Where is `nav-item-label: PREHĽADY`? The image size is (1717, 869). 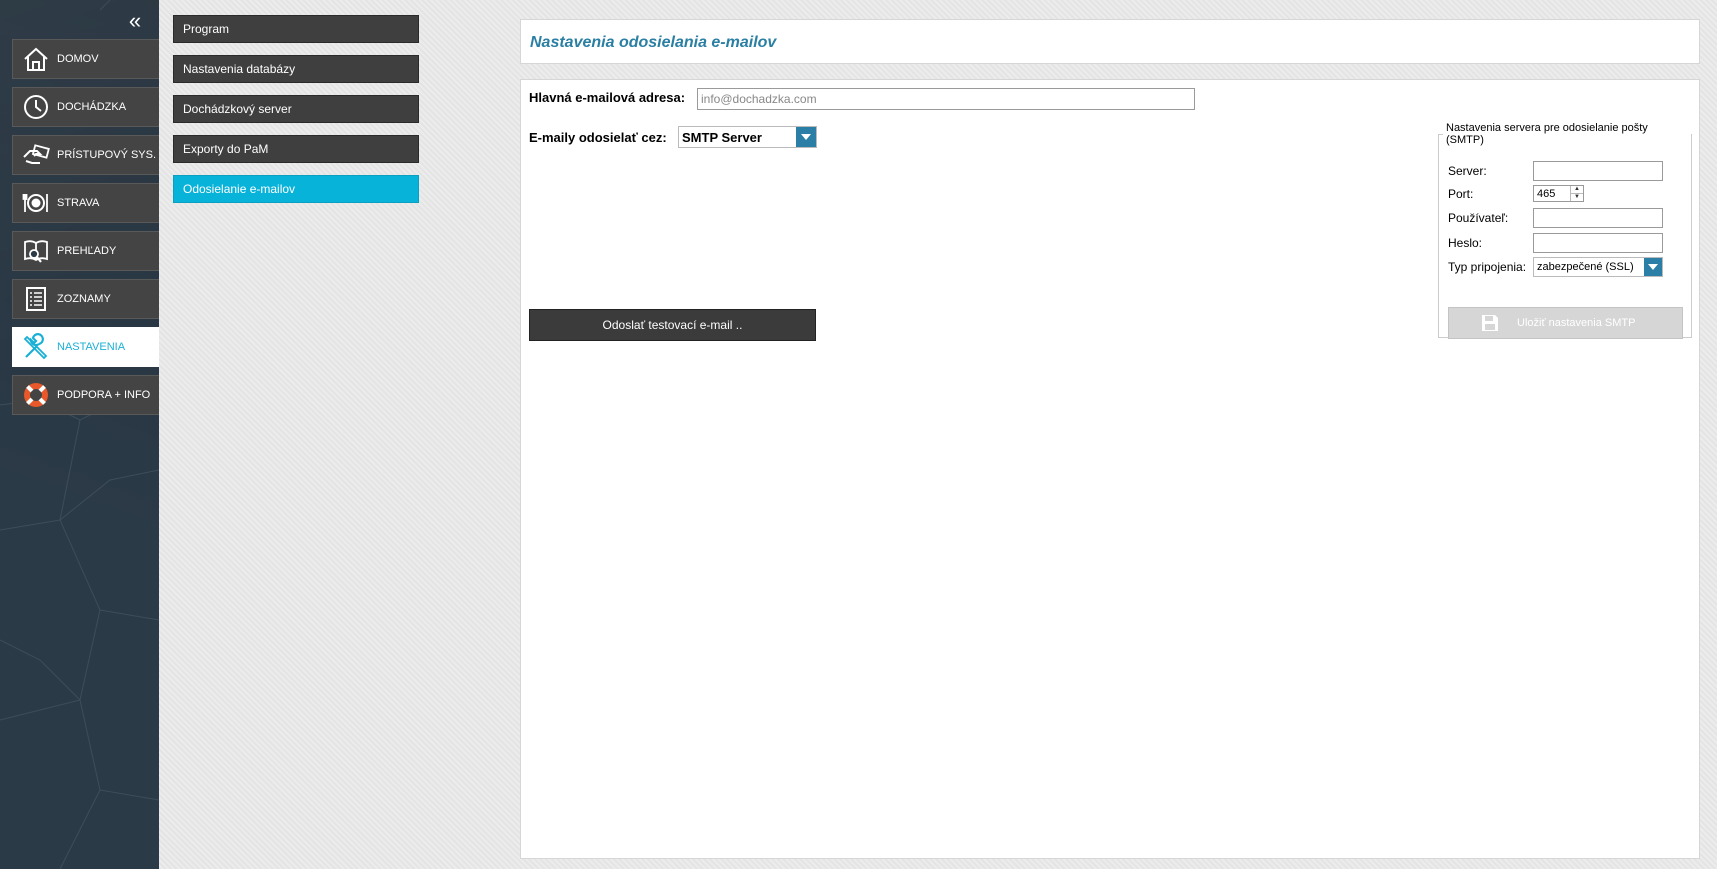 nav-item-label: PREHĽADY is located at coordinates (87, 251).